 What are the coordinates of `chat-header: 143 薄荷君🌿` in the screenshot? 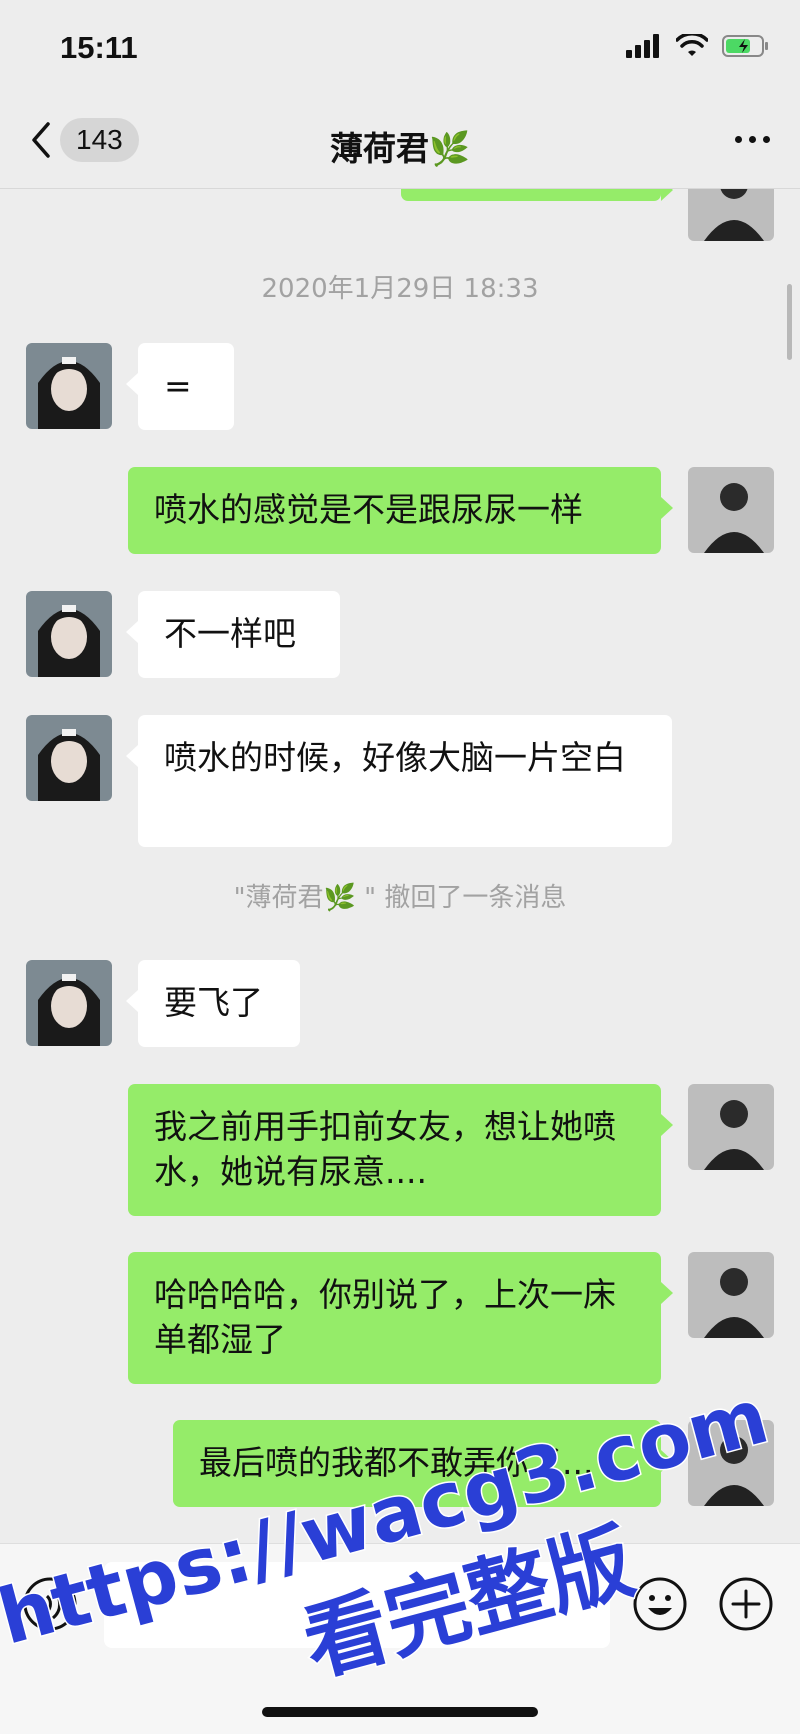 It's located at (400, 144).